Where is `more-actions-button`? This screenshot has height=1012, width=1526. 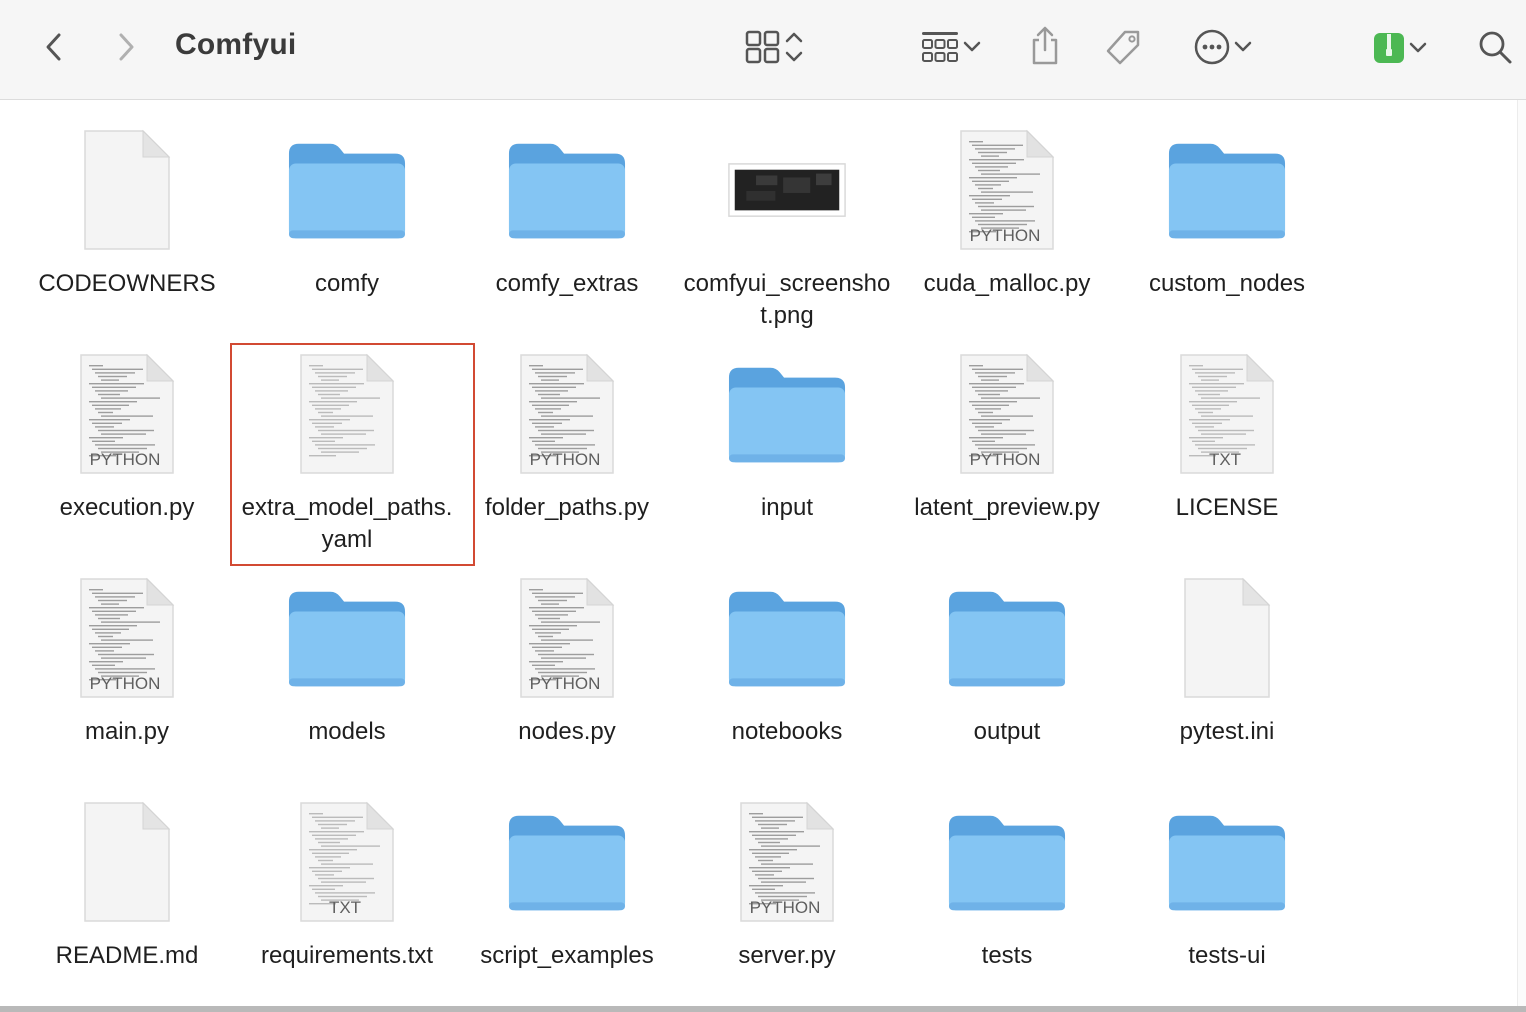
more-actions-button is located at coordinates (1223, 47).